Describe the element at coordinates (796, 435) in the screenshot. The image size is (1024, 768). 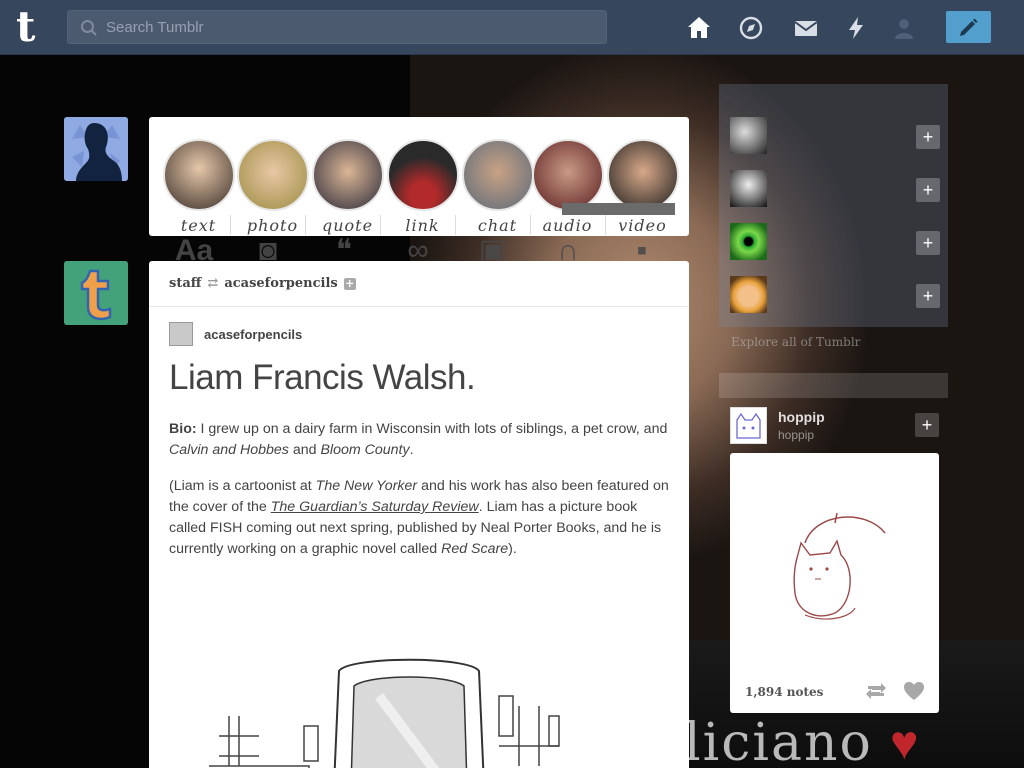
I see `radar-blog-subtitle: hoppip` at that location.